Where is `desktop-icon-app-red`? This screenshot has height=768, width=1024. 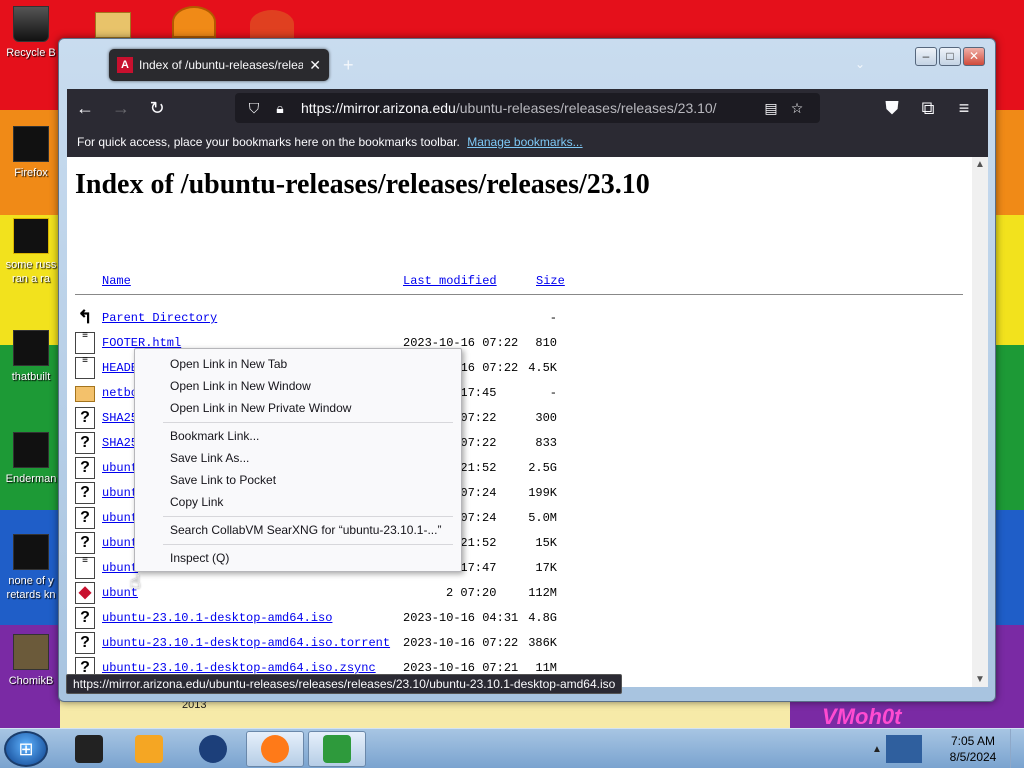 desktop-icon-app-red is located at coordinates (272, 24).